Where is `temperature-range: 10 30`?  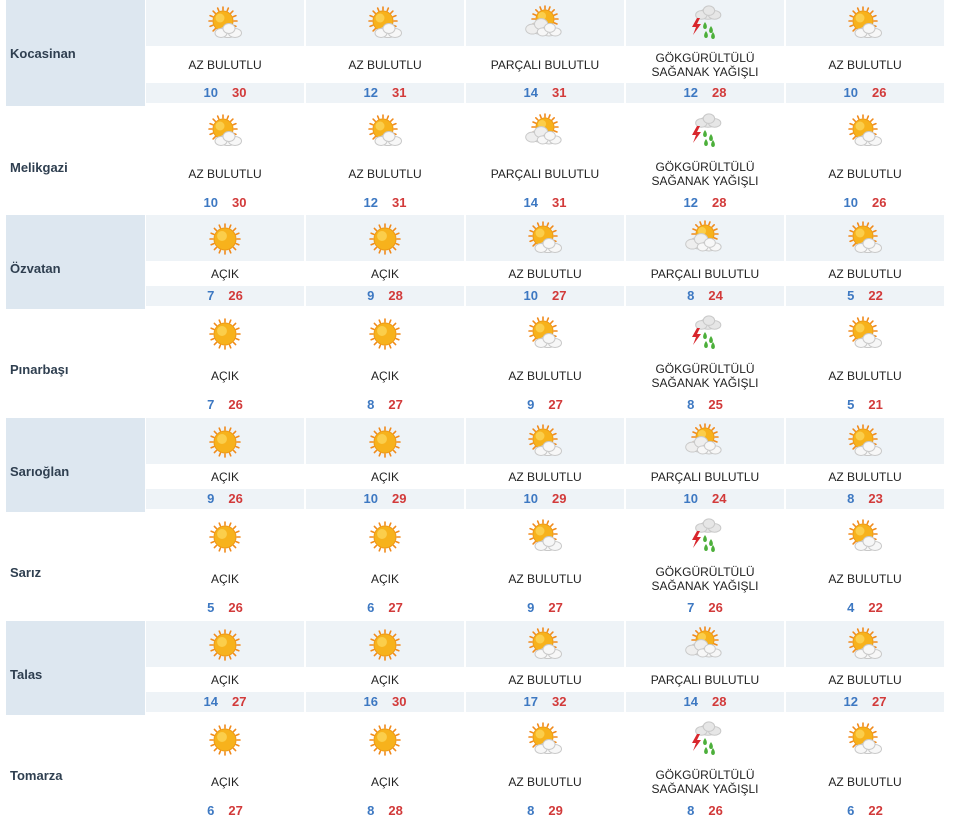
temperature-range: 10 30 is located at coordinates (225, 203).